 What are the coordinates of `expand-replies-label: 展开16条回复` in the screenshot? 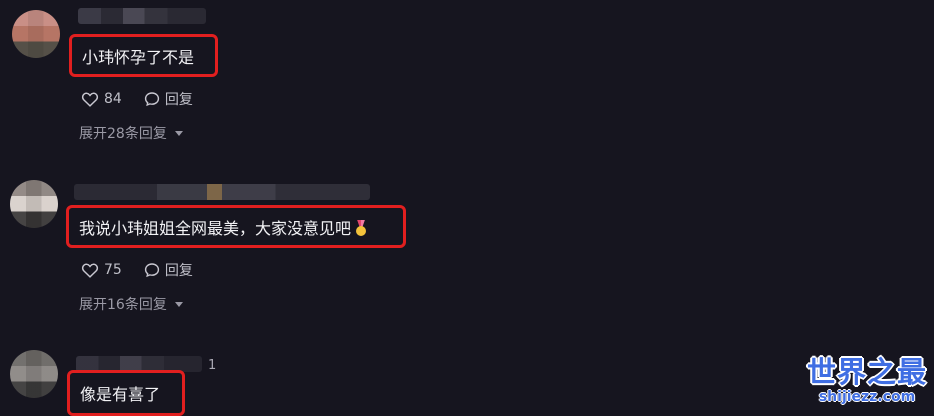 It's located at (123, 305).